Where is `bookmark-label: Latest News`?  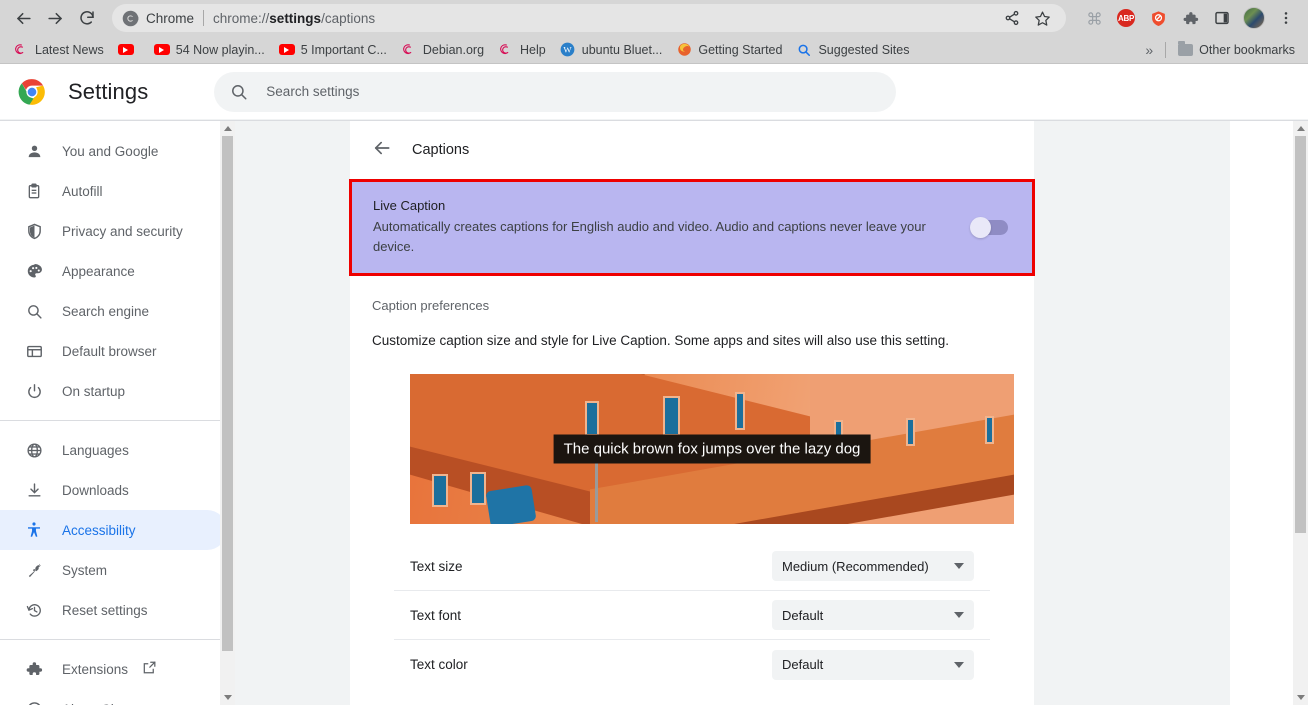 bookmark-label: Latest News is located at coordinates (69, 49).